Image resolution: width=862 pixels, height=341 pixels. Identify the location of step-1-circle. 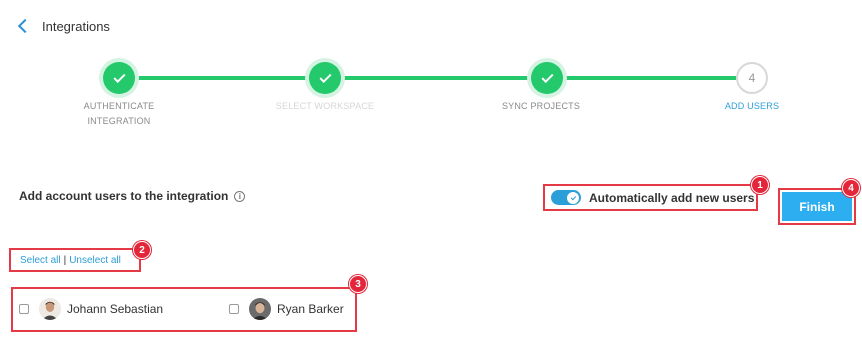
(119, 78).